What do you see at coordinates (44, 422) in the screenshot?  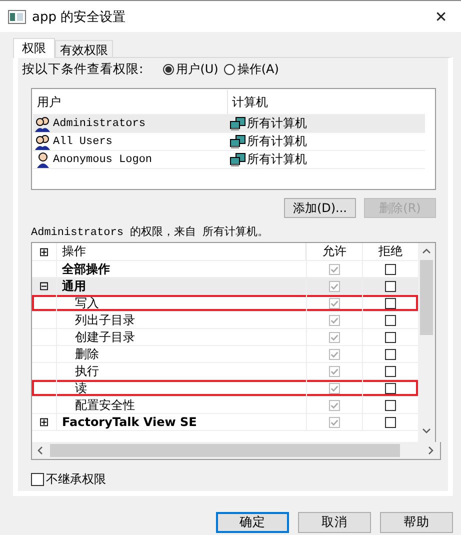 I see `expander-button: ⊞` at bounding box center [44, 422].